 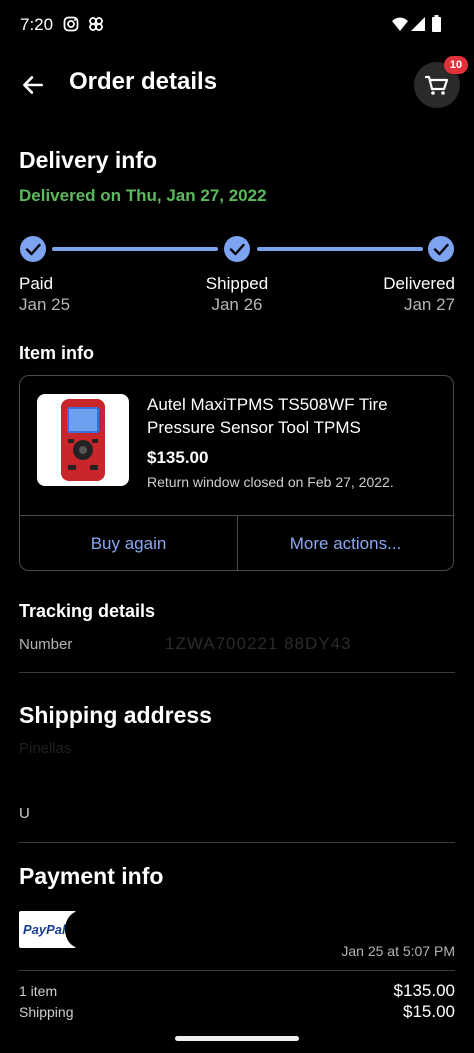 I want to click on cart-count-badge: 10, so click(x=456, y=65).